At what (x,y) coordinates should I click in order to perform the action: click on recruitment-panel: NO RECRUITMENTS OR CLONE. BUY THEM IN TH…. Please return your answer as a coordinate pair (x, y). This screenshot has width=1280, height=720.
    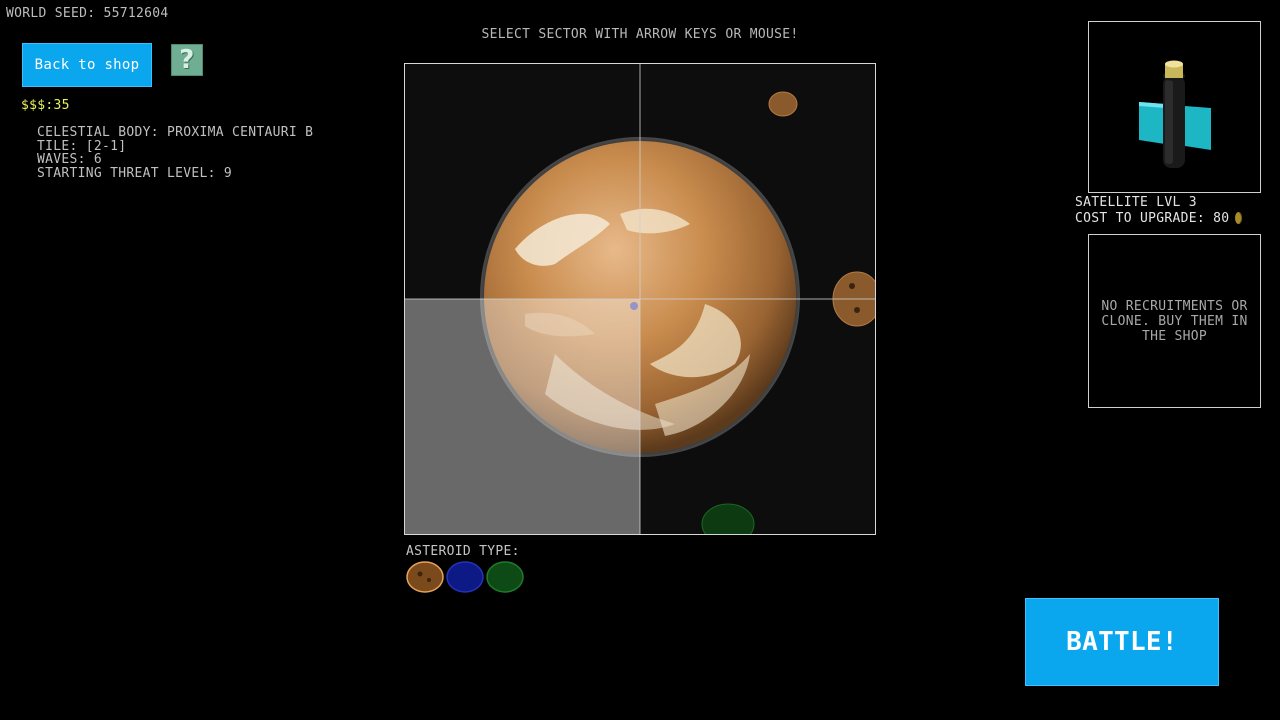
    Looking at the image, I should click on (1174, 321).